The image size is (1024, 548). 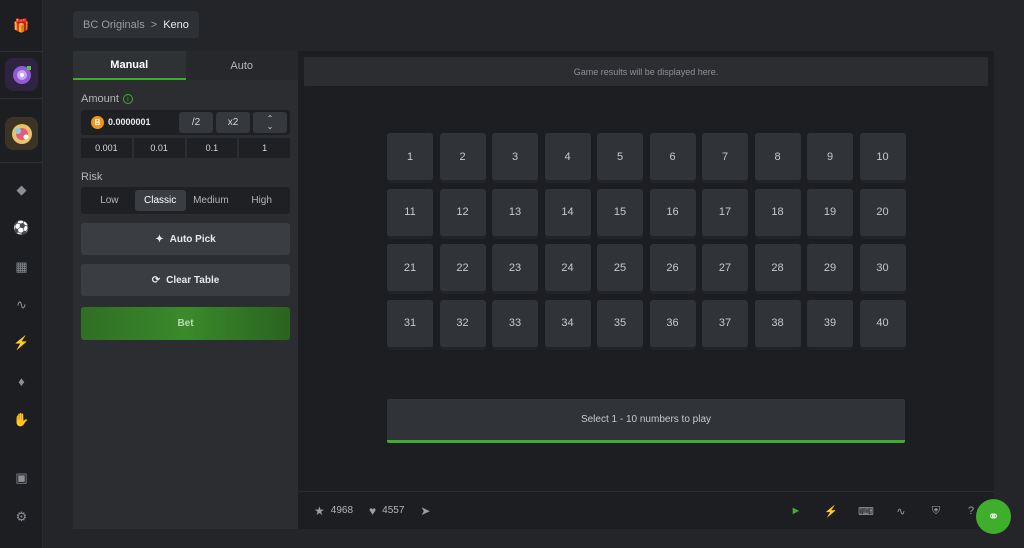 I want to click on keno-number-cell: 35, so click(x=620, y=323).